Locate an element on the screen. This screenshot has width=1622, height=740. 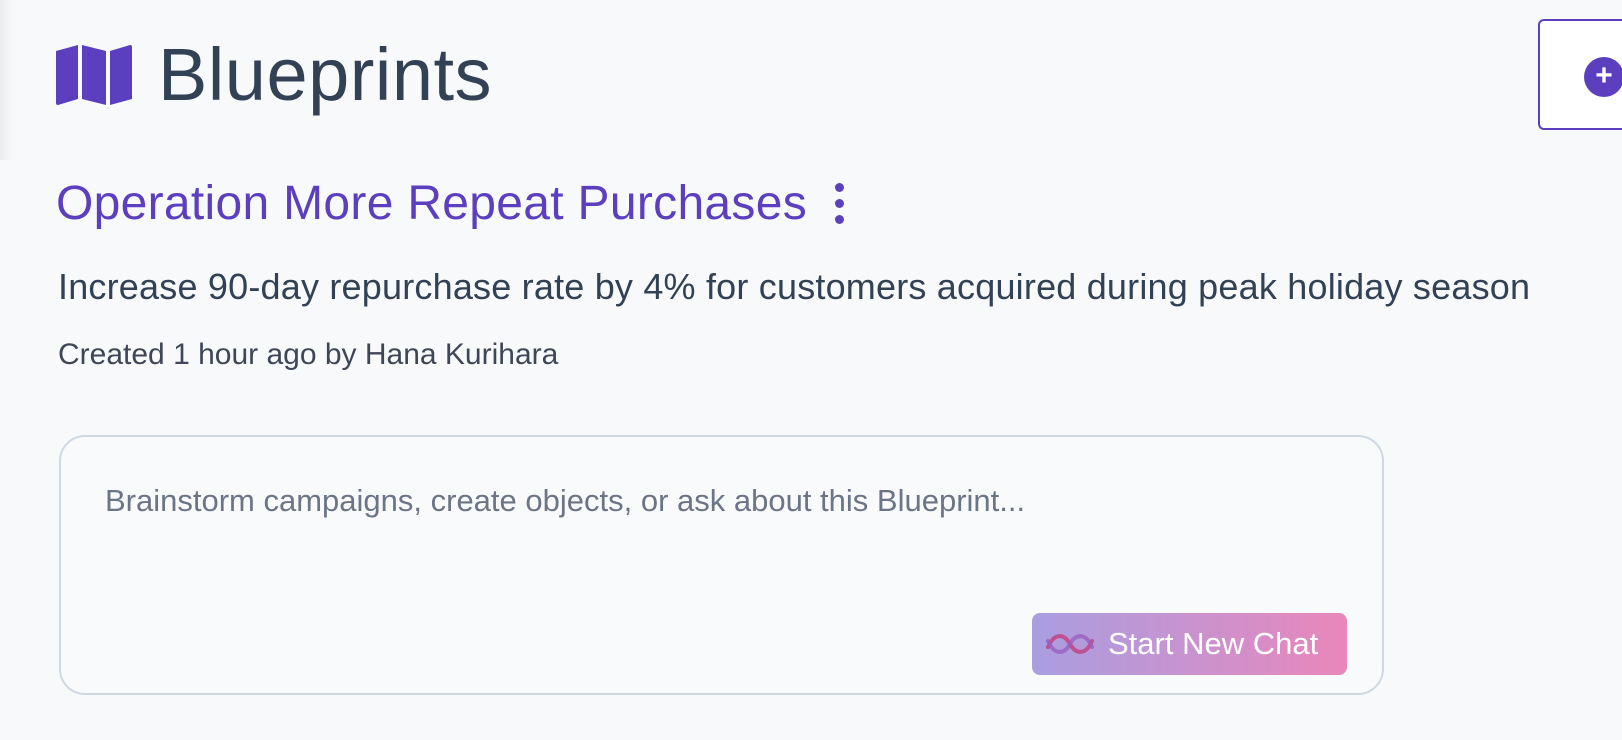
start-new-chat-label: Start New Chat is located at coordinates (1213, 643).